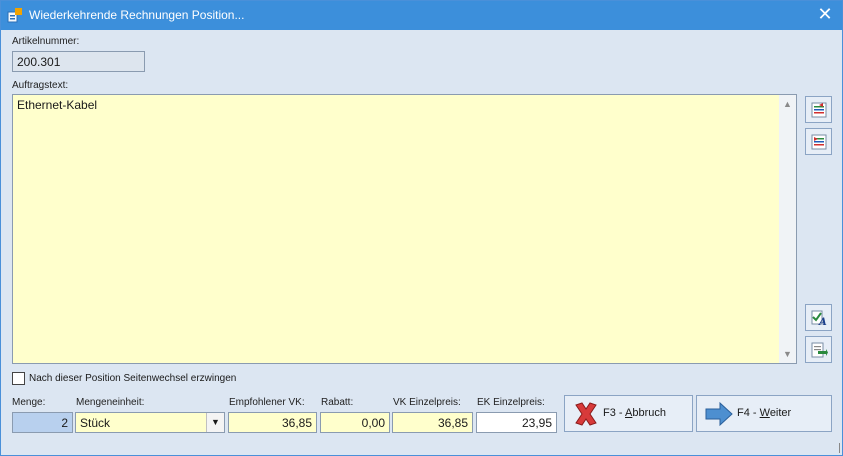  I want to click on discount-label: Rabatt:, so click(337, 402).